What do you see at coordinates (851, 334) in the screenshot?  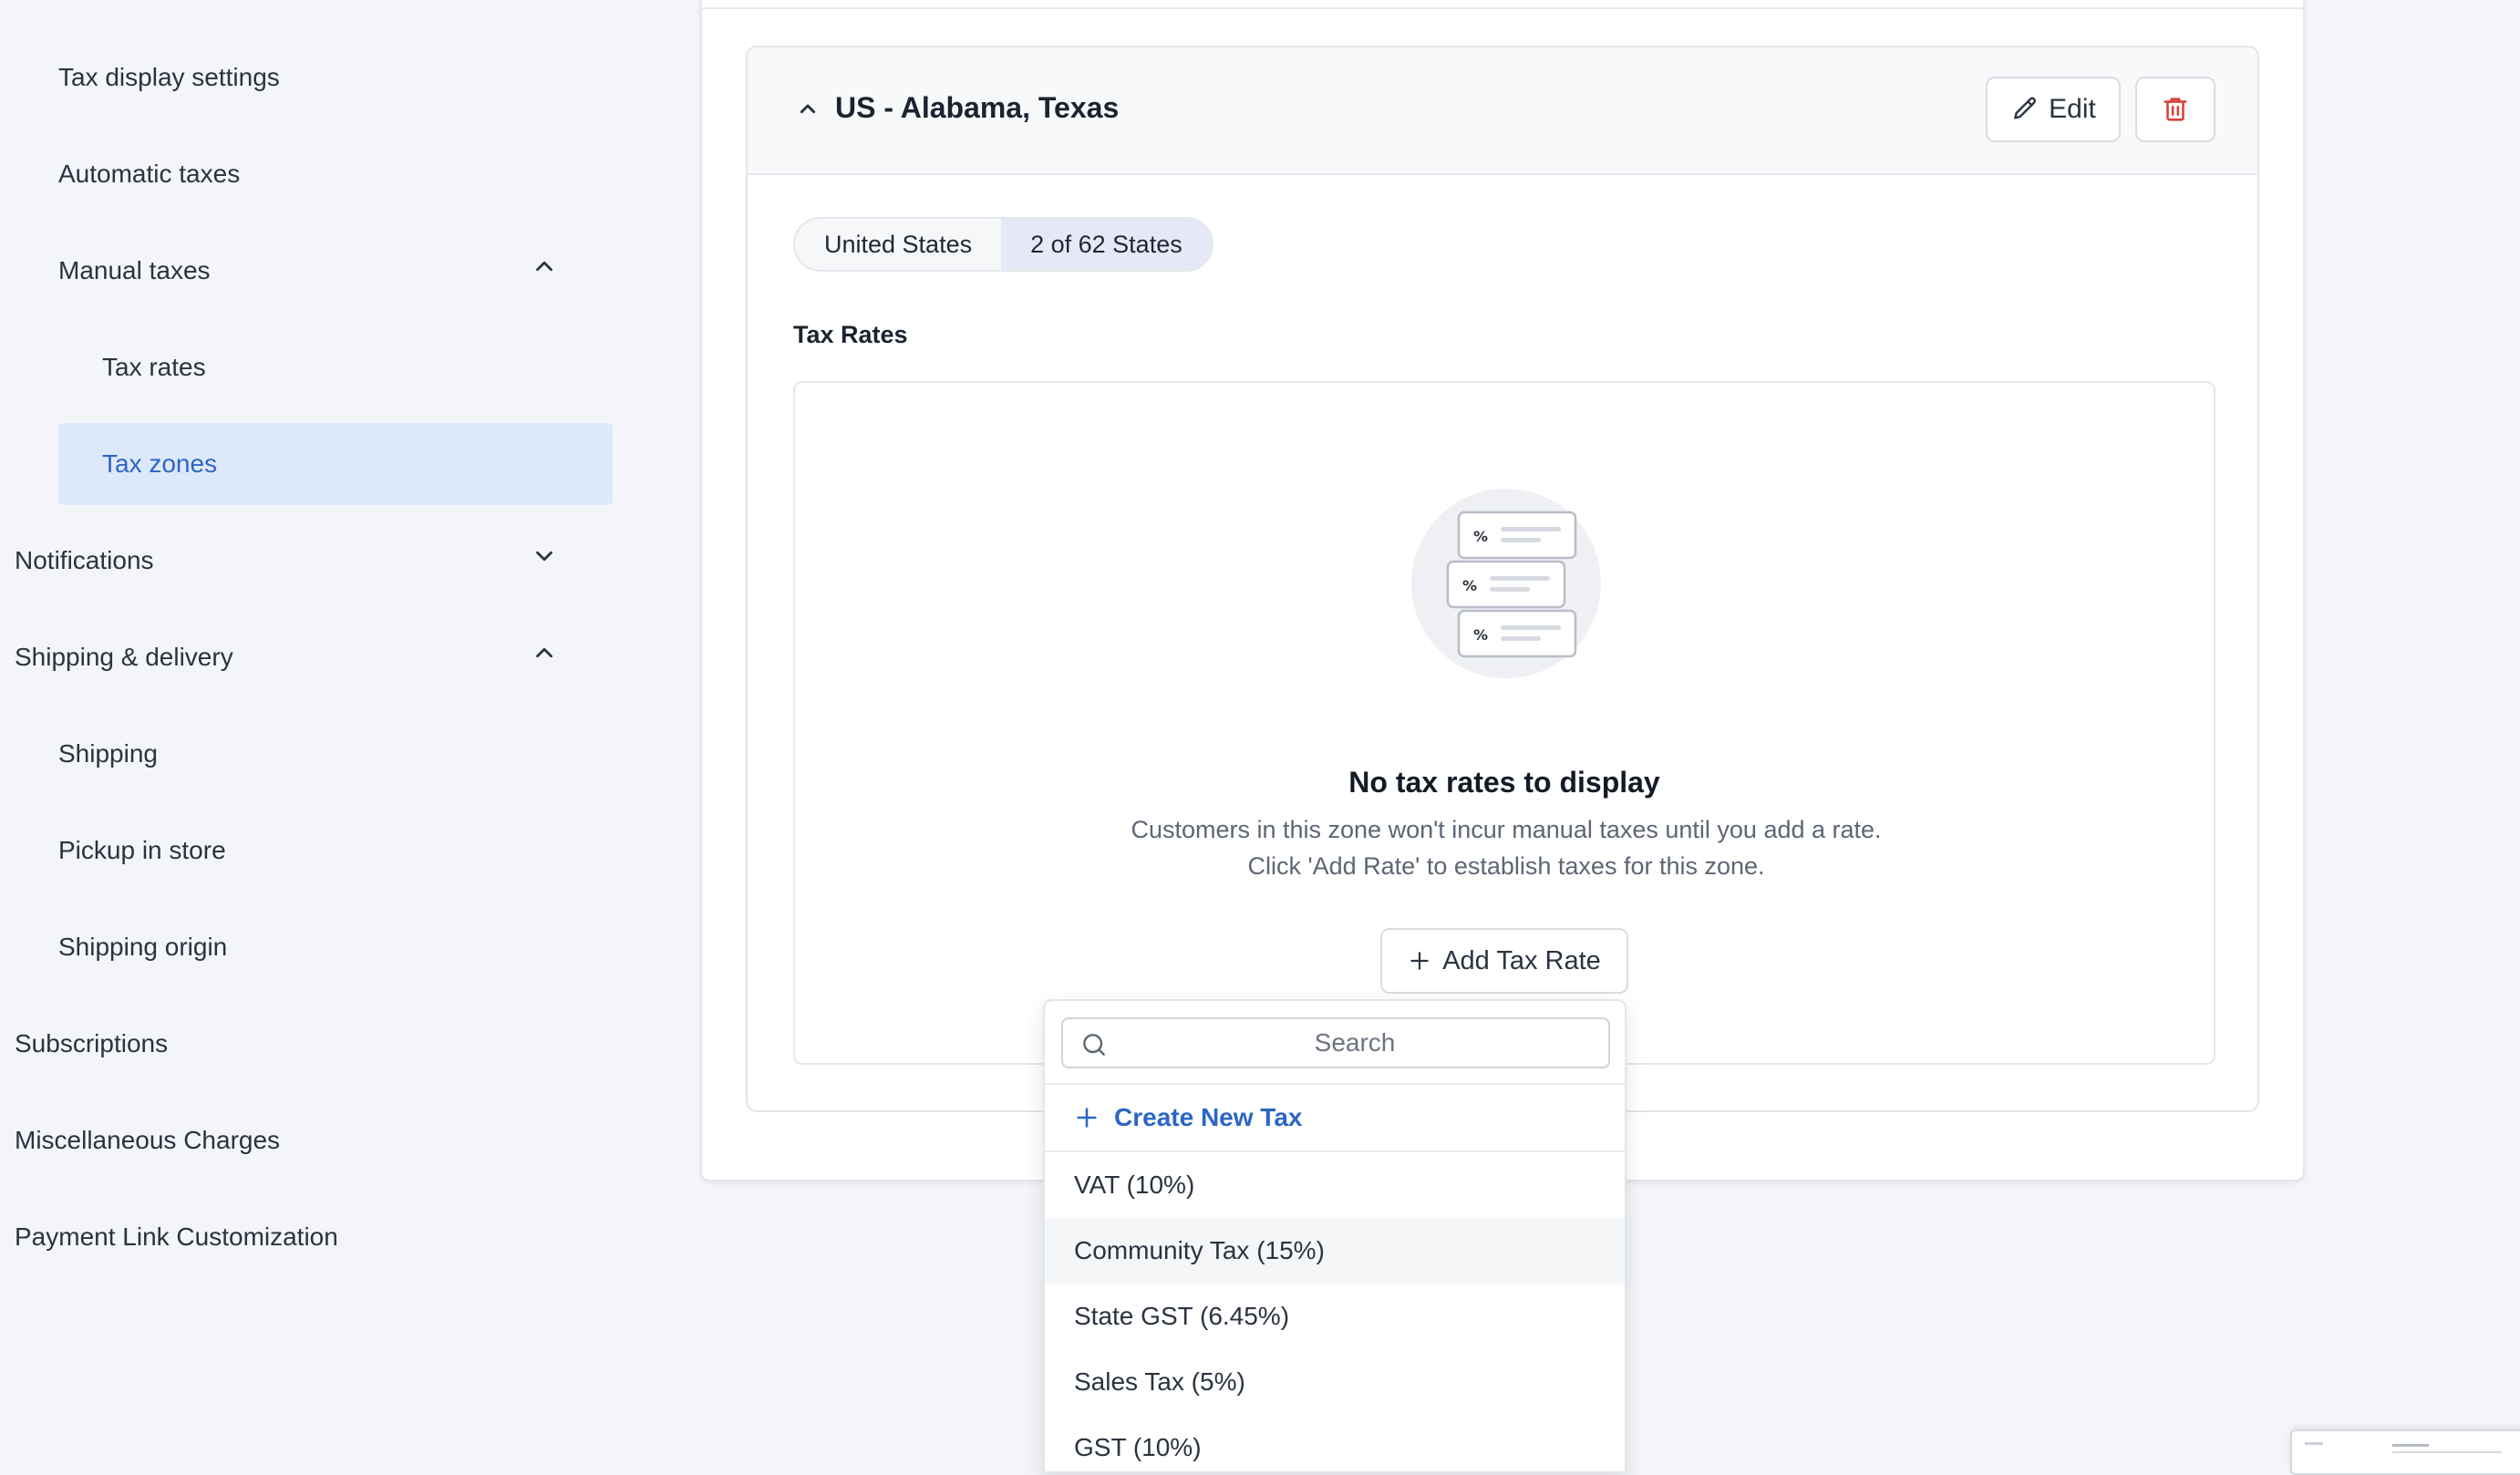 I see `tax-rates-heading: Tax Rates` at bounding box center [851, 334].